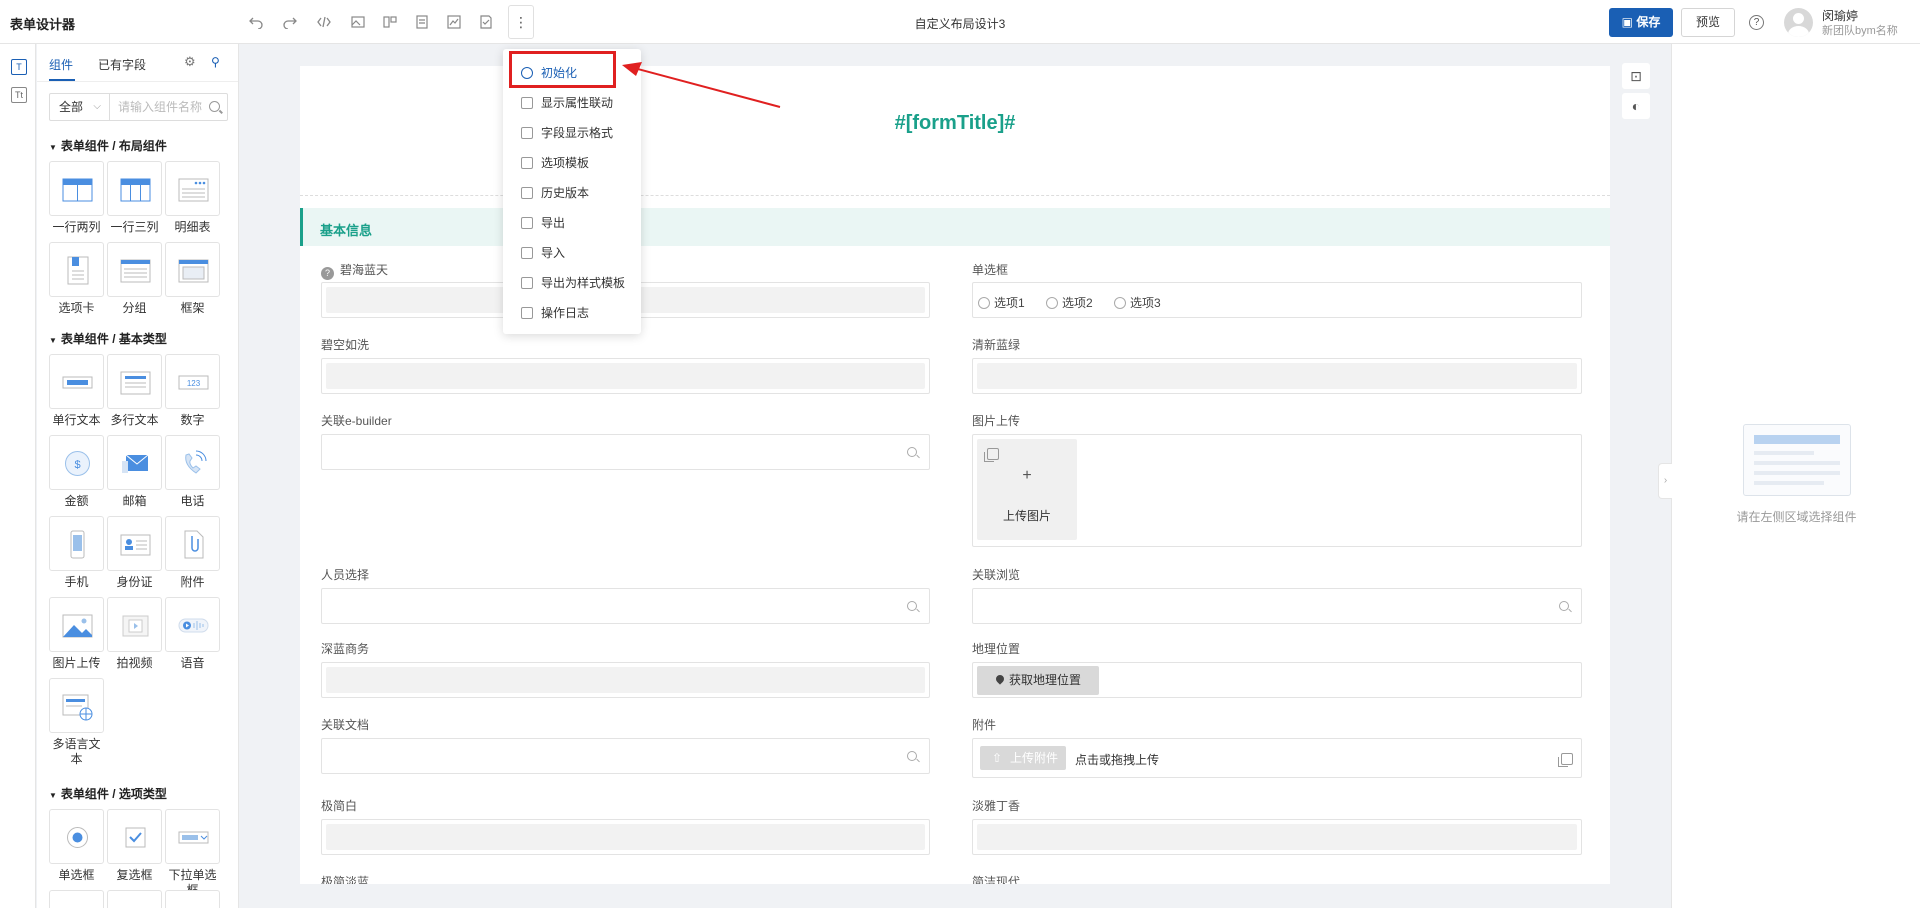 The height and width of the screenshot is (908, 1920). Describe the element at coordinates (77, 382) in the screenshot. I see `single-line-text-icon` at that location.